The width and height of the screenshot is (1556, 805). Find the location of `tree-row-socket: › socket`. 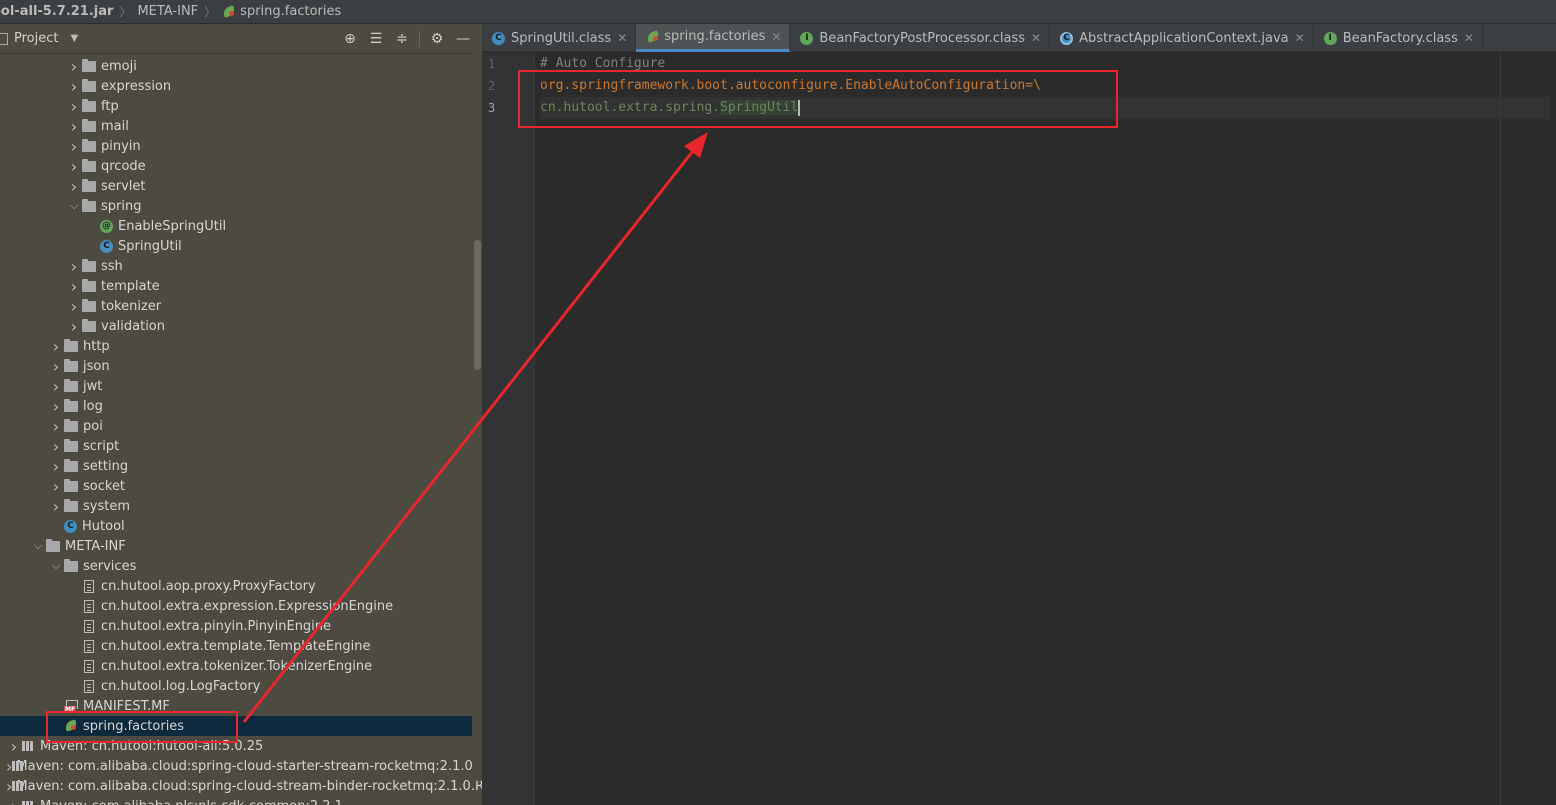

tree-row-socket: › socket is located at coordinates (236, 486).